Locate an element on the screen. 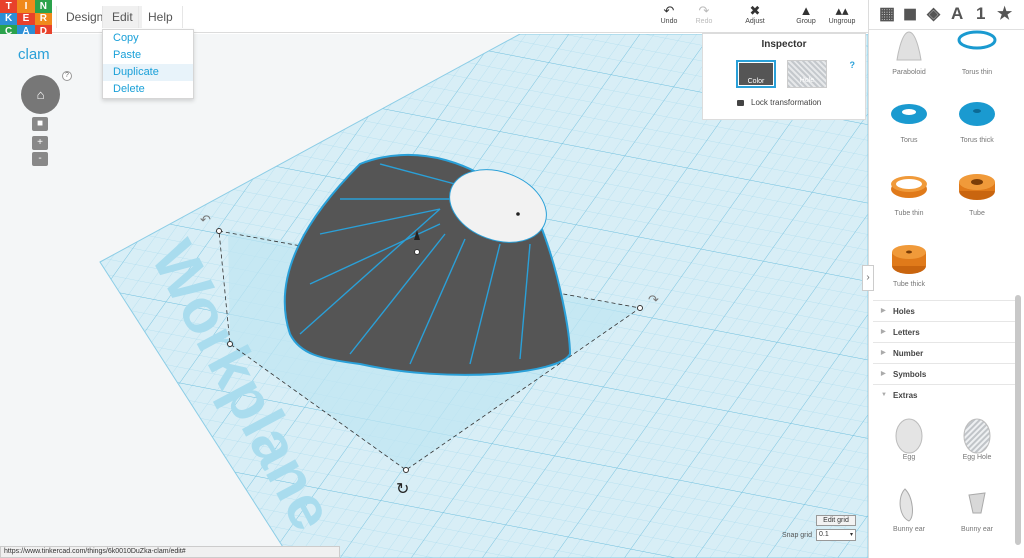 The height and width of the screenshot is (558, 1024). cube-view-icon: ◼ is located at coordinates (910, 14).